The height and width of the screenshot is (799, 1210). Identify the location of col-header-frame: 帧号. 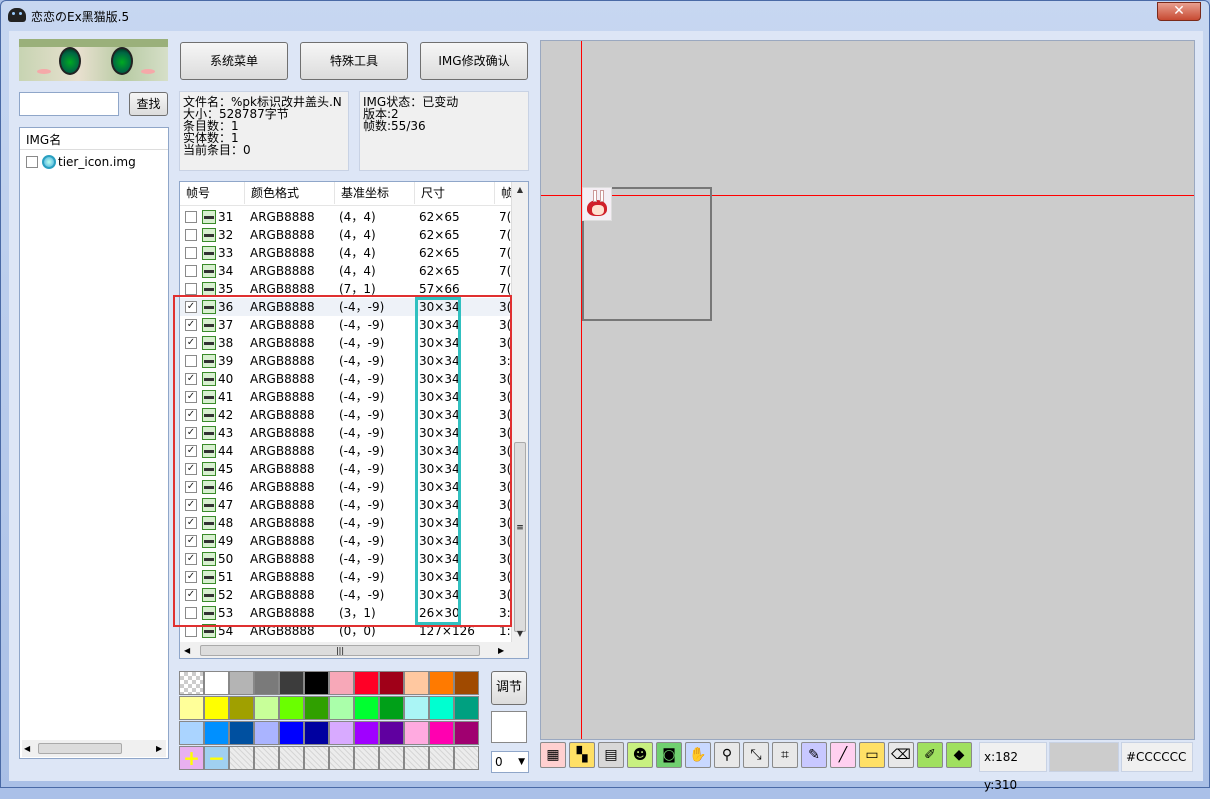
(212, 193).